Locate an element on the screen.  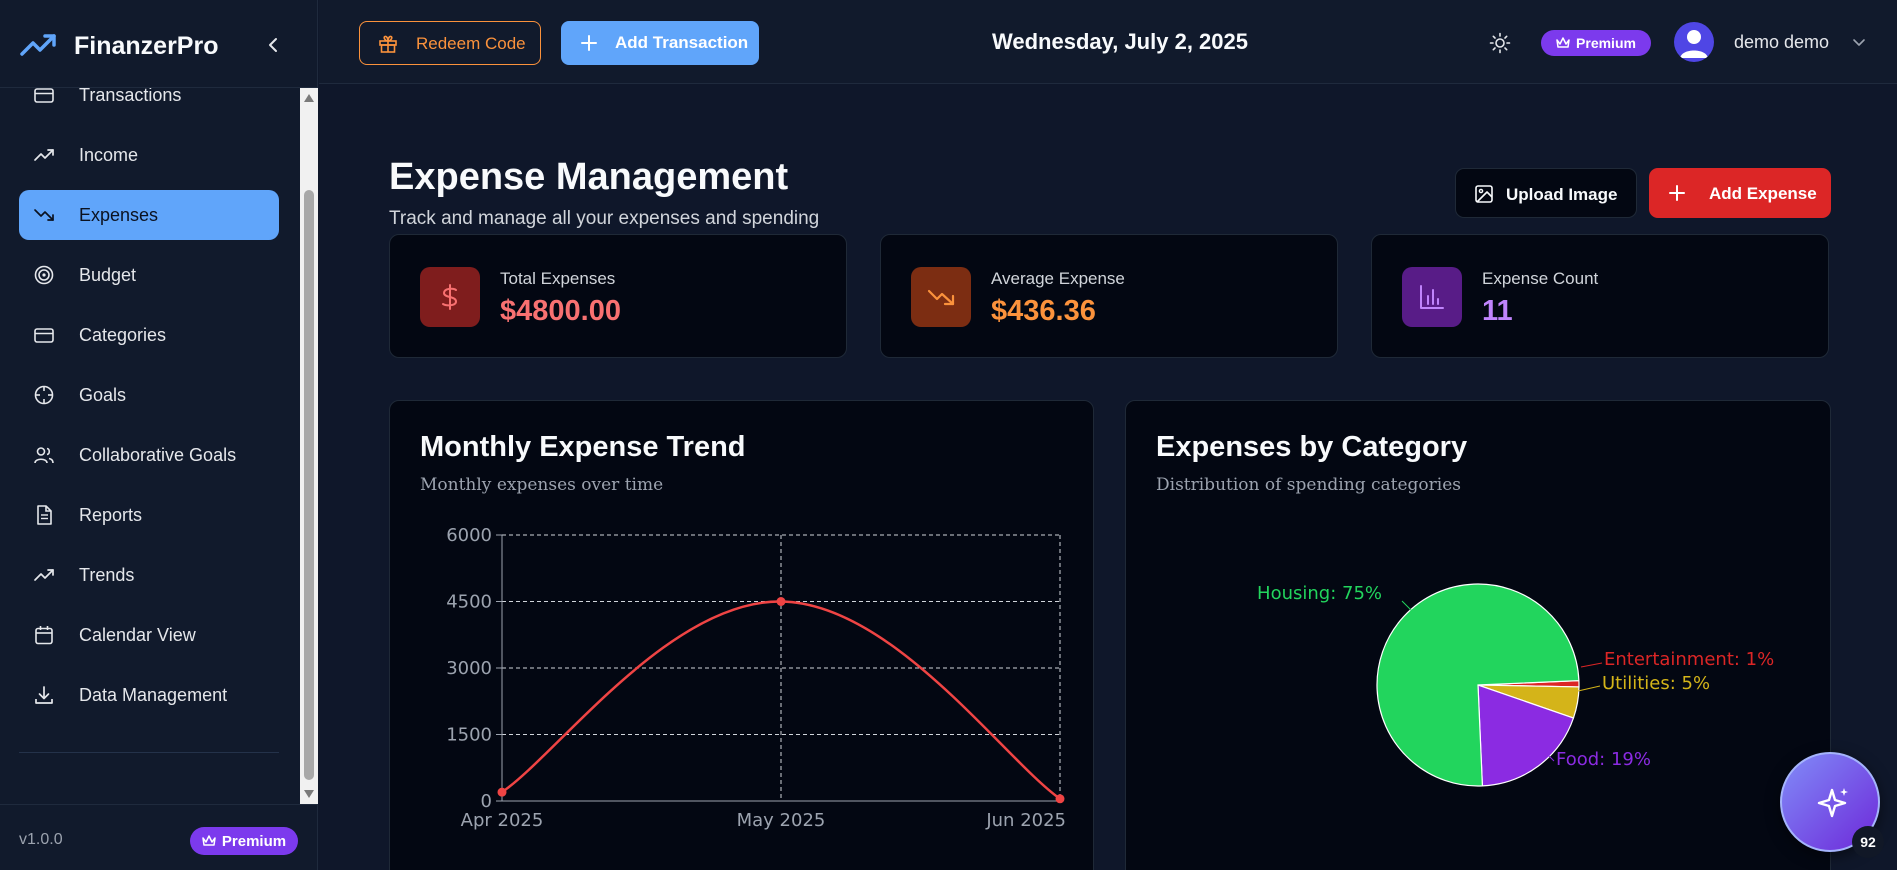
calendar-icon is located at coordinates (44, 635).